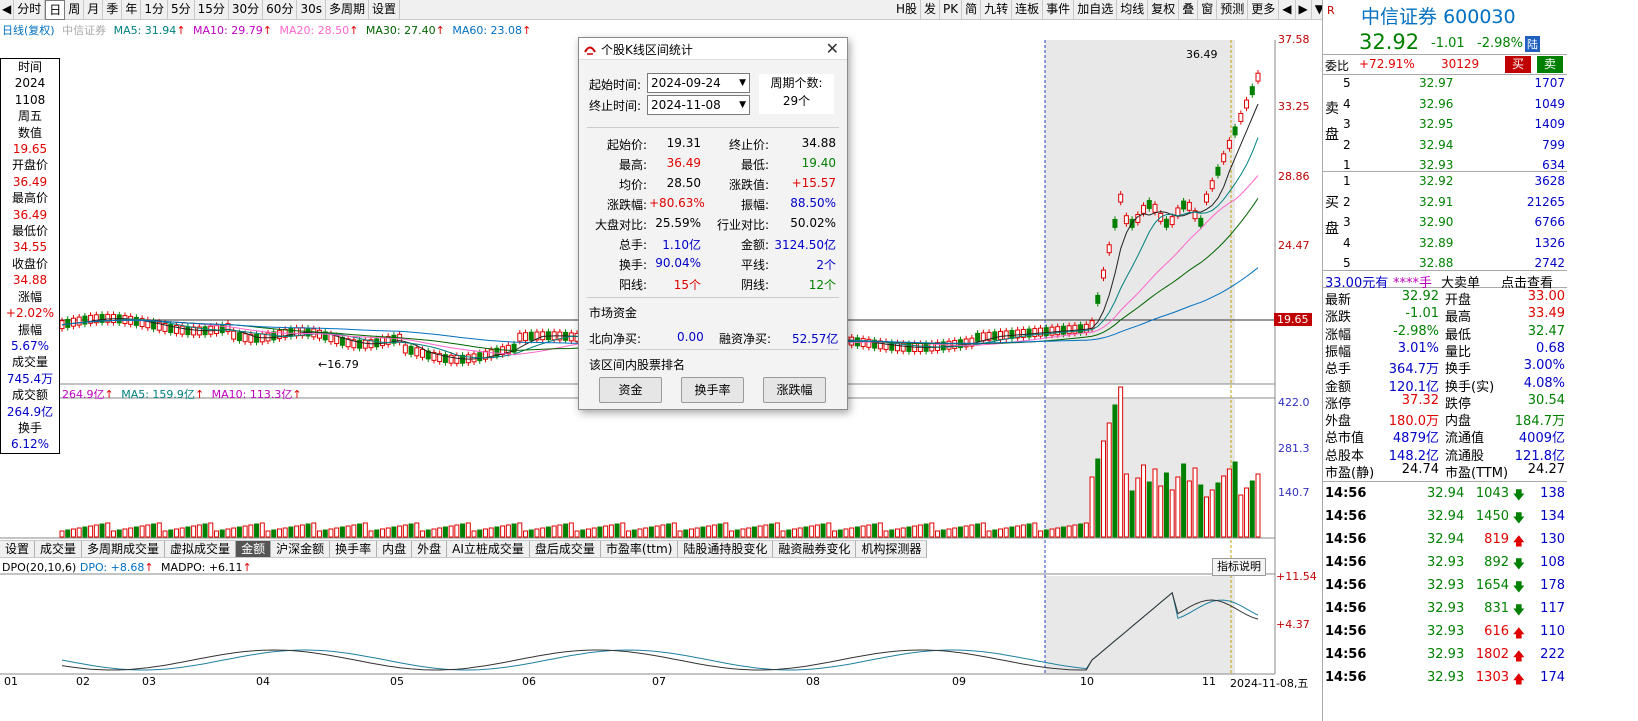 Image resolution: width=1638 pixels, height=721 pixels. Describe the element at coordinates (487, 30) in the screenshot. I see `ma60-value: MA60: 23.08` at that location.